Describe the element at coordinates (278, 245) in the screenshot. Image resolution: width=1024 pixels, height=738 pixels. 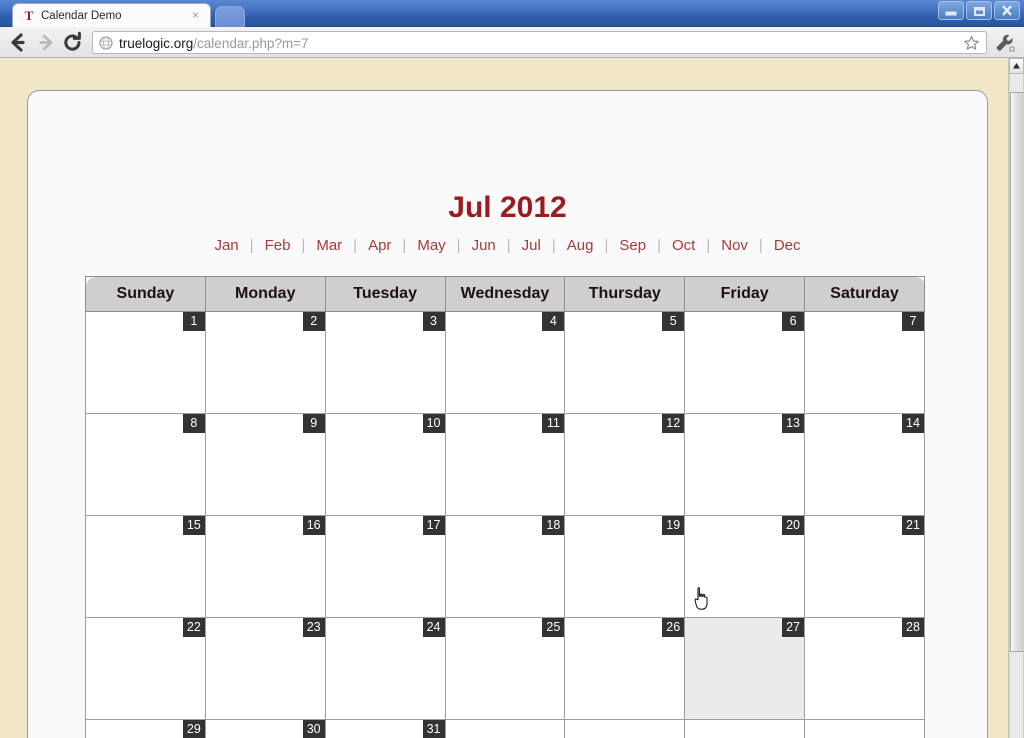
I see `month-link-feb: Feb` at that location.